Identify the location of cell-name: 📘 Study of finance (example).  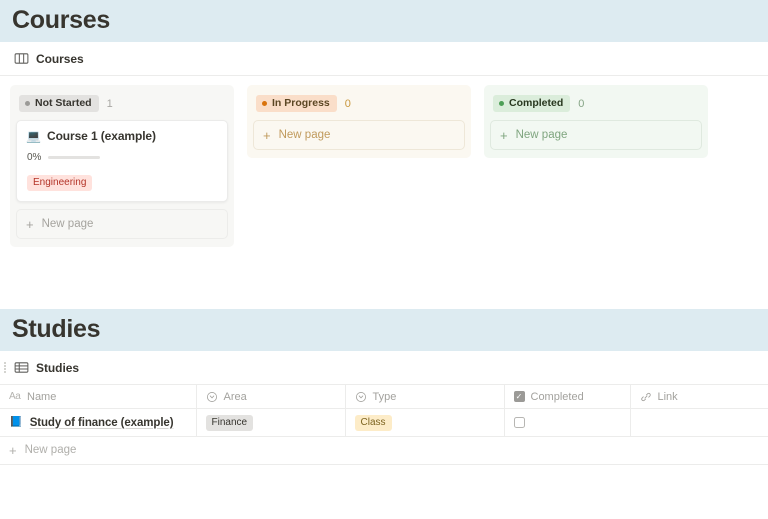
(98, 422).